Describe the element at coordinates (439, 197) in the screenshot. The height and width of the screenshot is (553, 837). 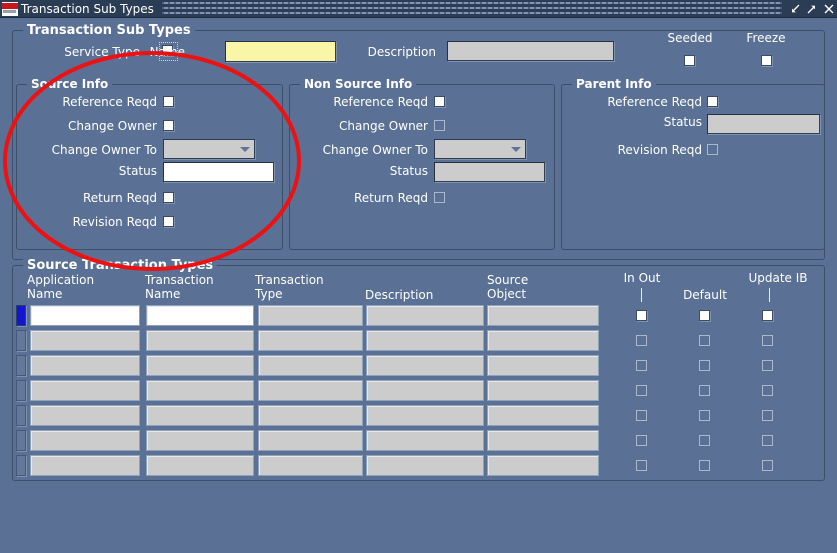
I see `non-source-return-reqd-checkbox` at that location.